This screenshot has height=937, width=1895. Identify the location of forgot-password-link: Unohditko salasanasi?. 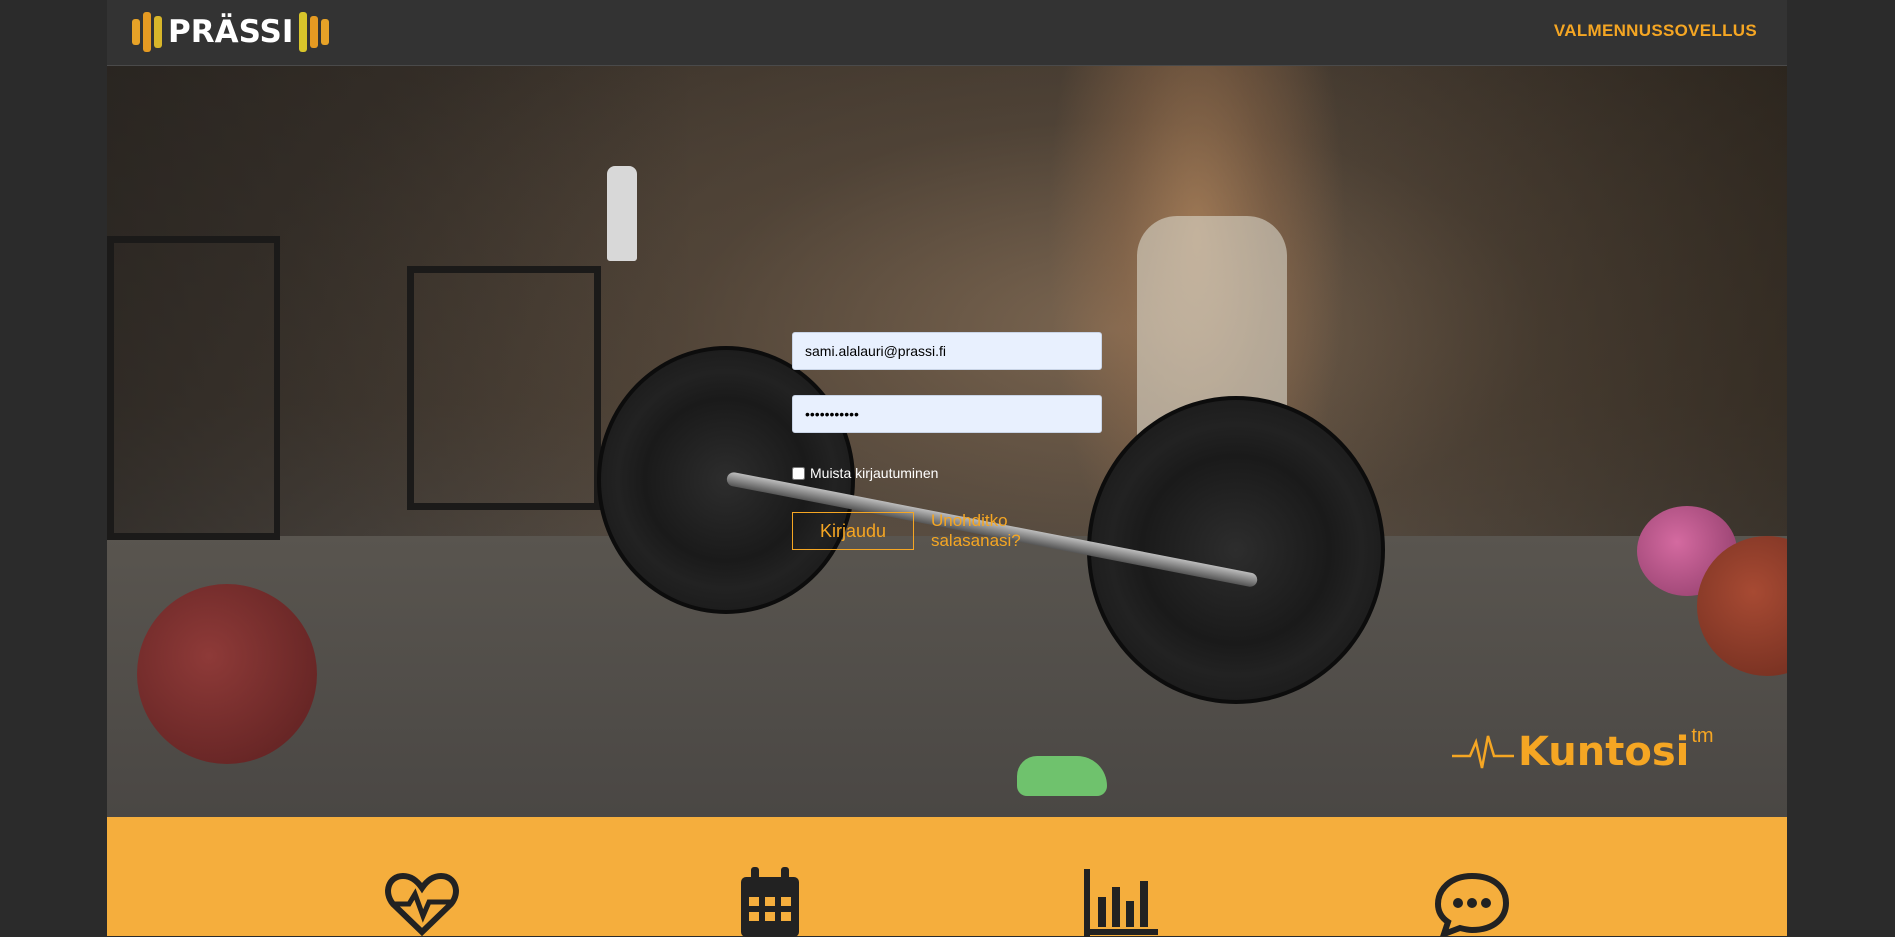
(1016, 531).